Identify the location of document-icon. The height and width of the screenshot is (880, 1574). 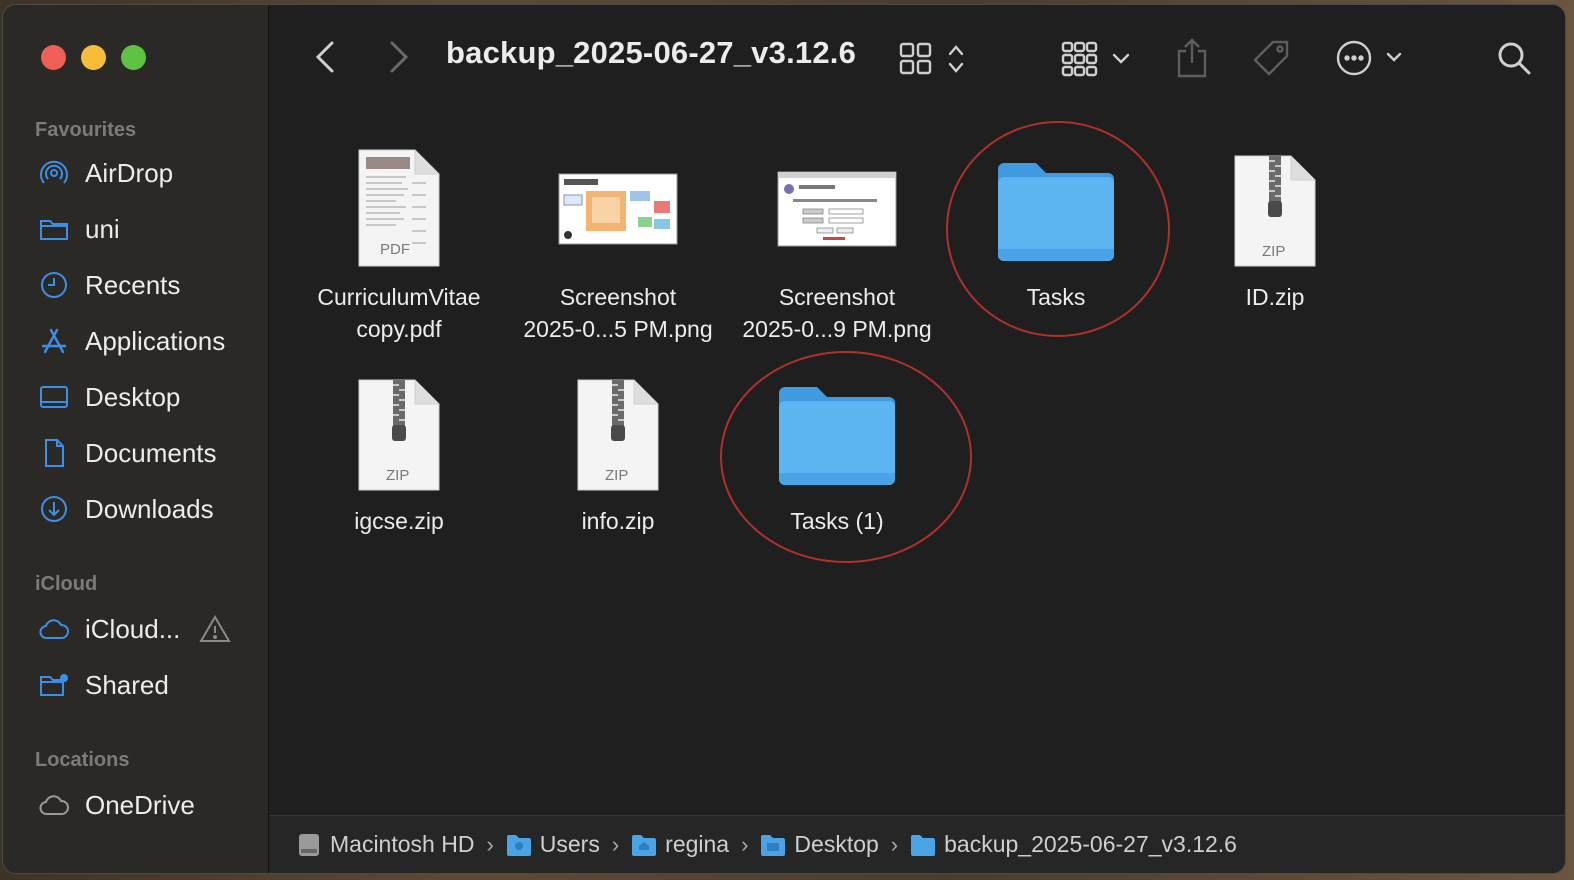
(54, 453).